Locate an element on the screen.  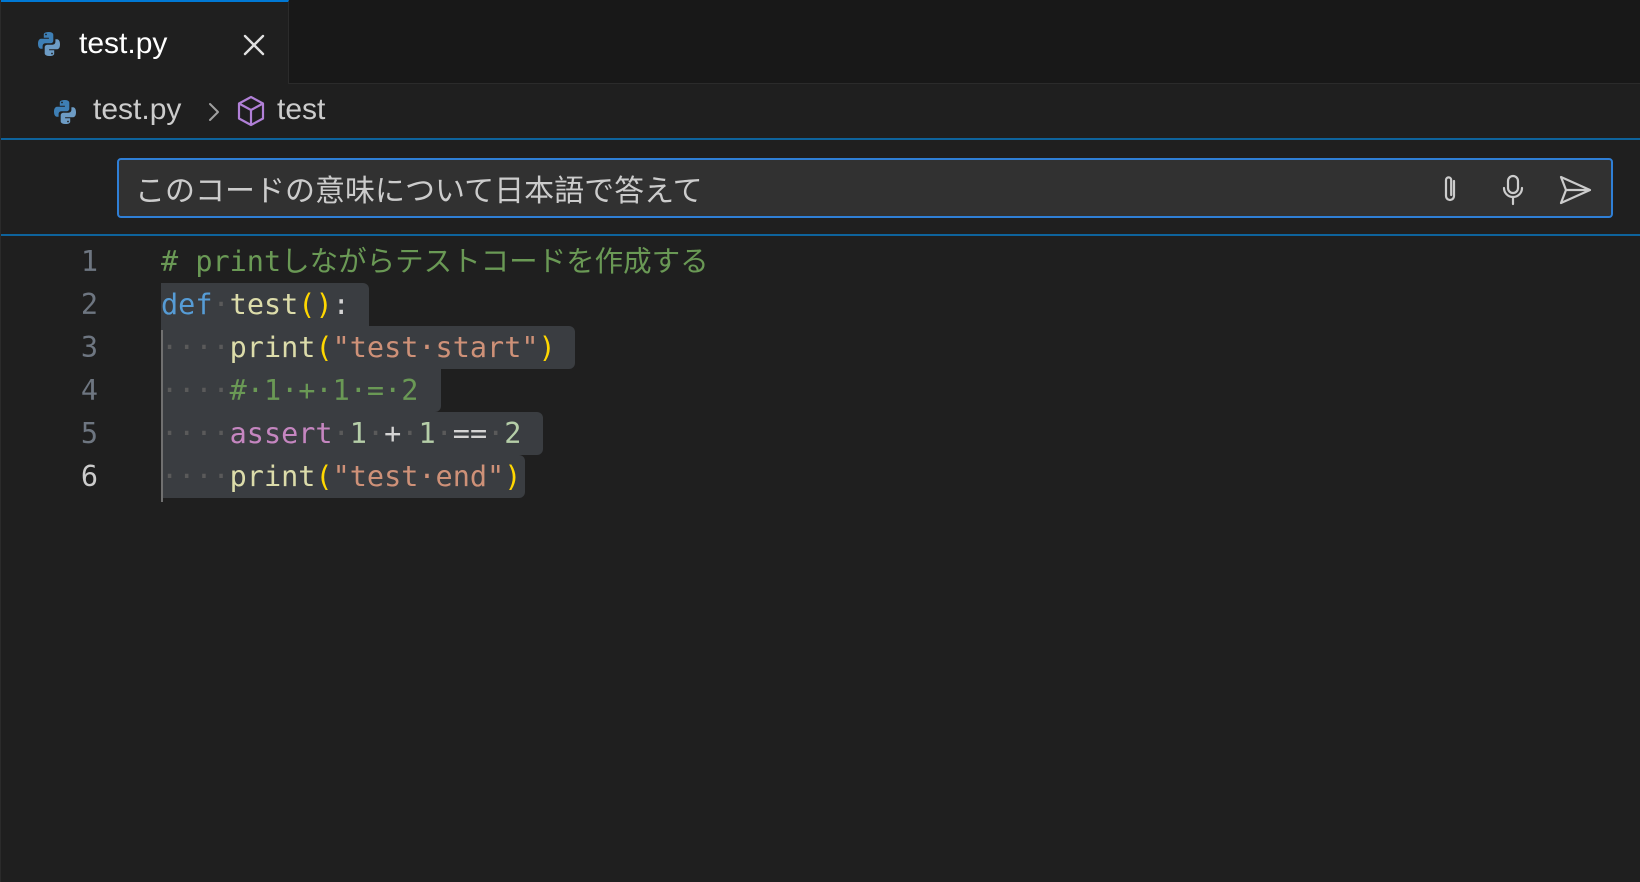
breadcrumb-symbol: test is located at coordinates (301, 110).